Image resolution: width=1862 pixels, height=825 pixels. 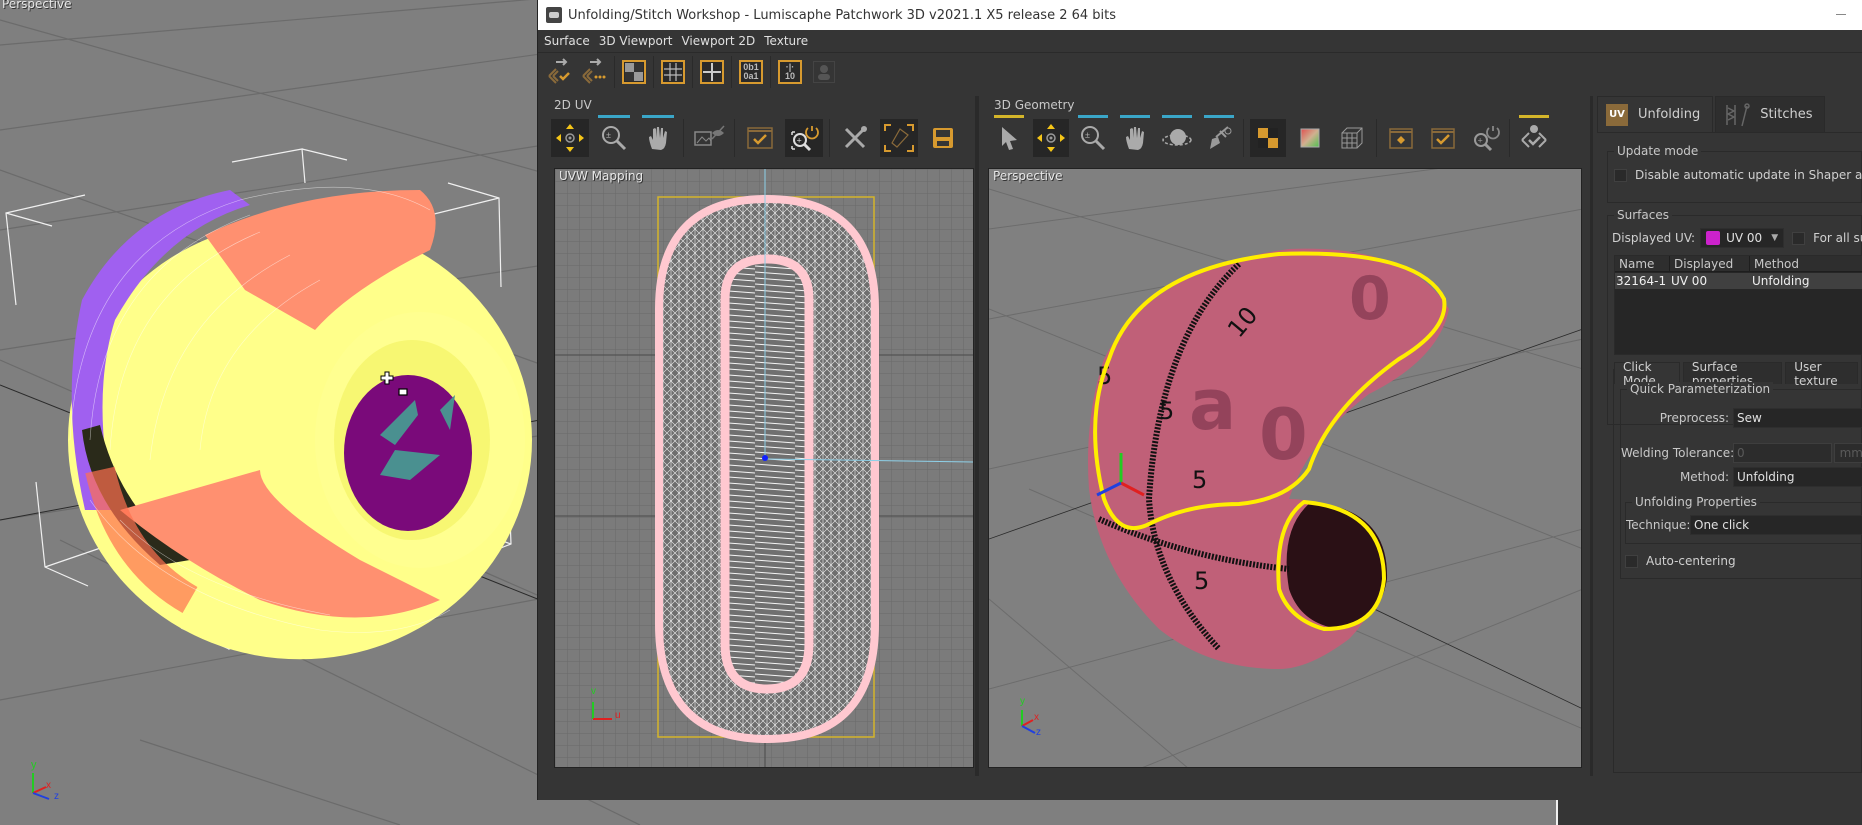 What do you see at coordinates (1742, 238) in the screenshot?
I see `displayed-uv-select: UV 00 ▼` at bounding box center [1742, 238].